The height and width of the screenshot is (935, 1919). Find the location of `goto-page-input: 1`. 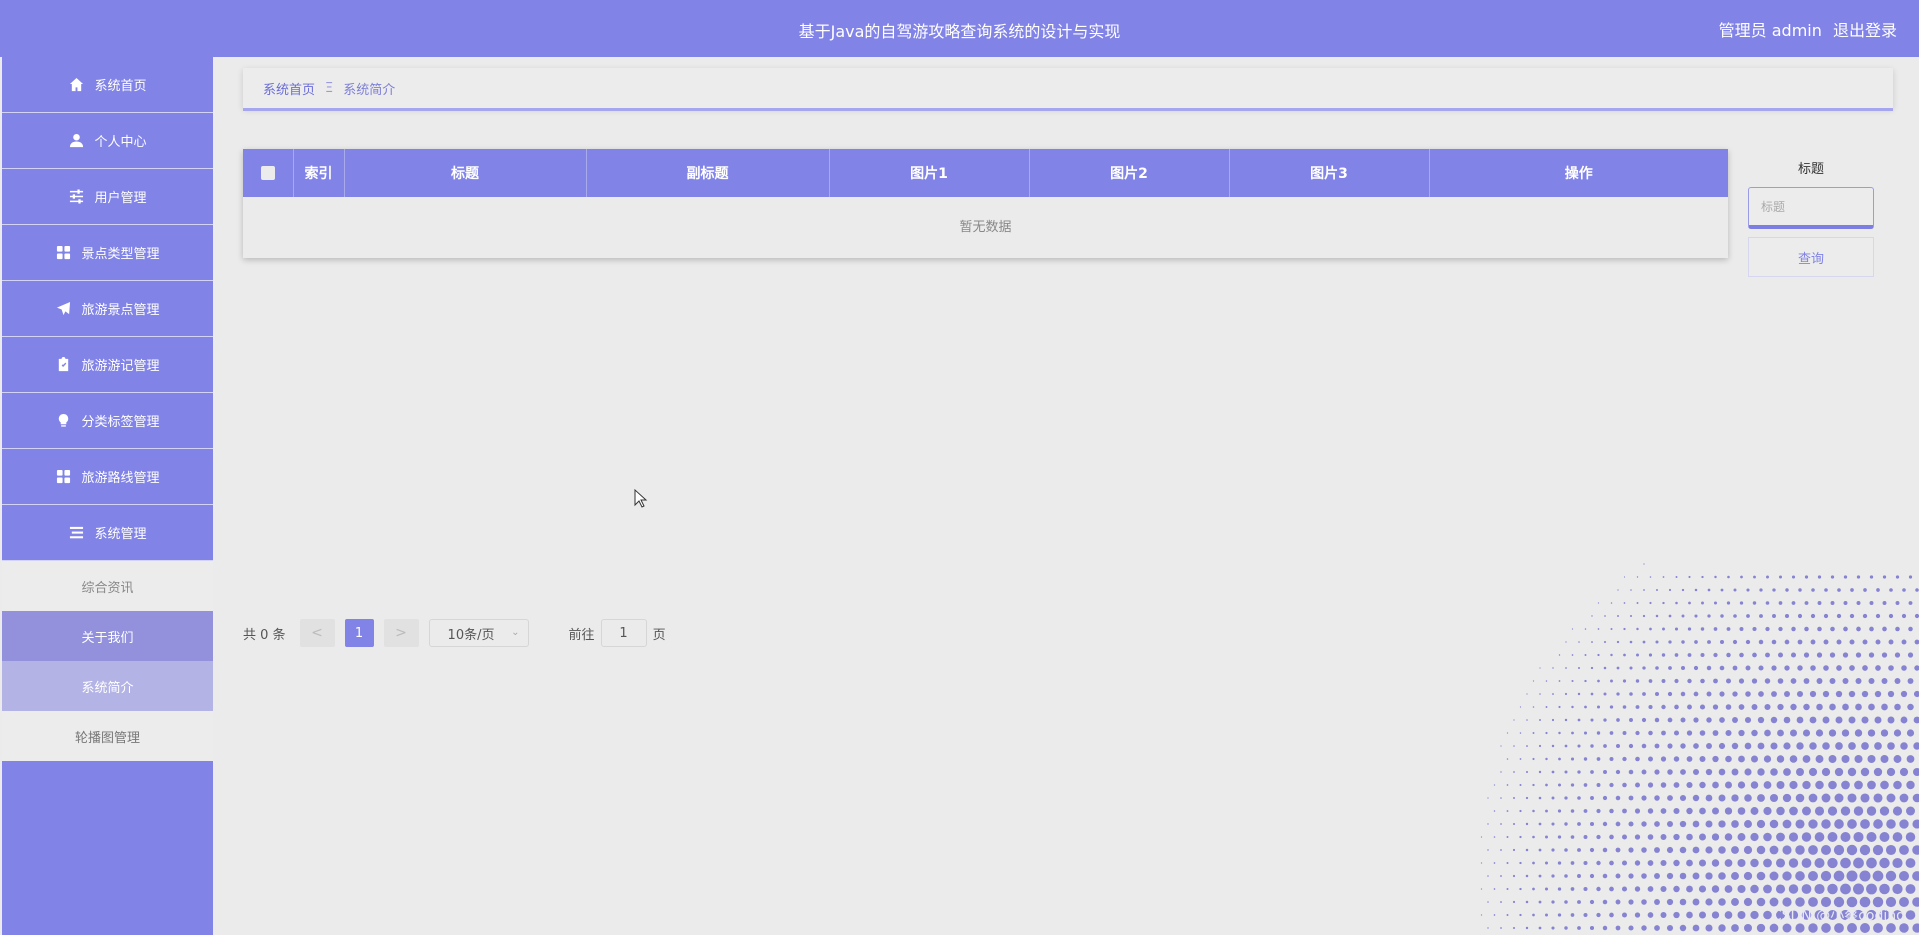

goto-page-input: 1 is located at coordinates (623, 633).